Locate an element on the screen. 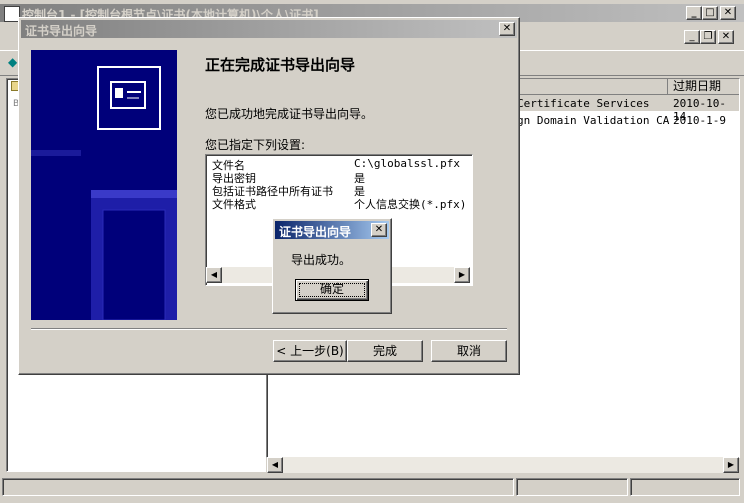  message-box: 证书导出向导 ✕ 导出成功。 确定 is located at coordinates (332, 266).